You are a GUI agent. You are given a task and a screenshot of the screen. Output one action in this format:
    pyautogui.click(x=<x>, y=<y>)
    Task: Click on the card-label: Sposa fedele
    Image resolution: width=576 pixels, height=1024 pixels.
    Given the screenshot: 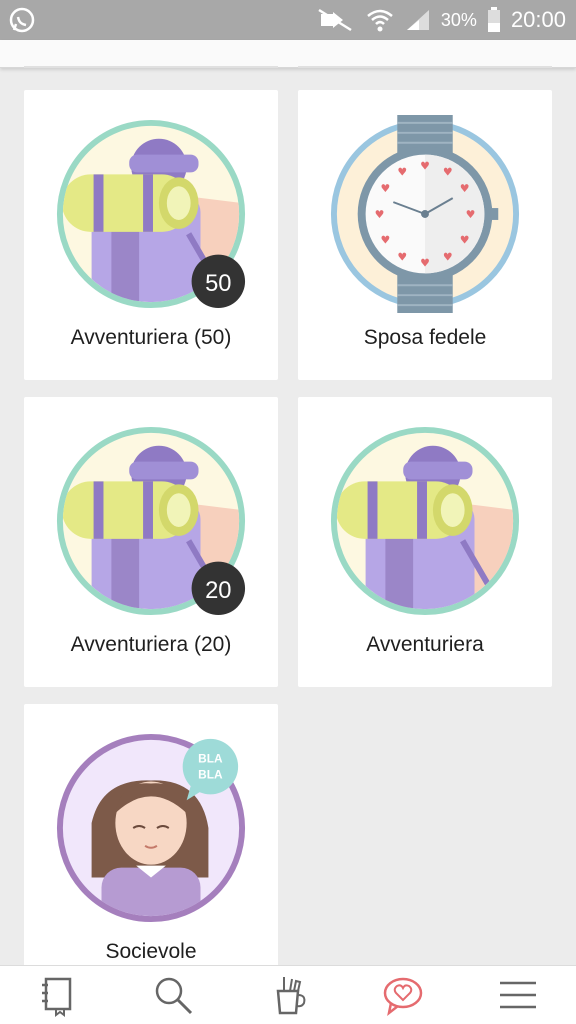 What is the action you would take?
    pyautogui.click(x=425, y=337)
    